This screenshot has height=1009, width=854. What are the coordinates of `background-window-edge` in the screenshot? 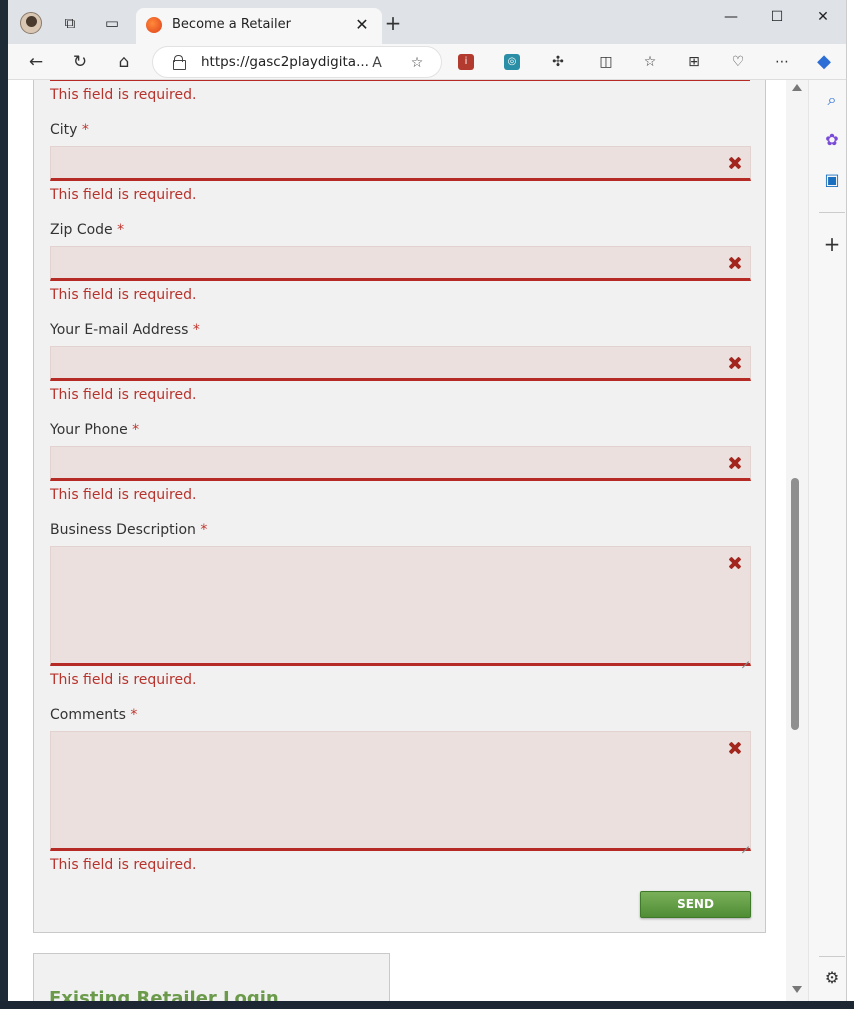 It's located at (850, 500).